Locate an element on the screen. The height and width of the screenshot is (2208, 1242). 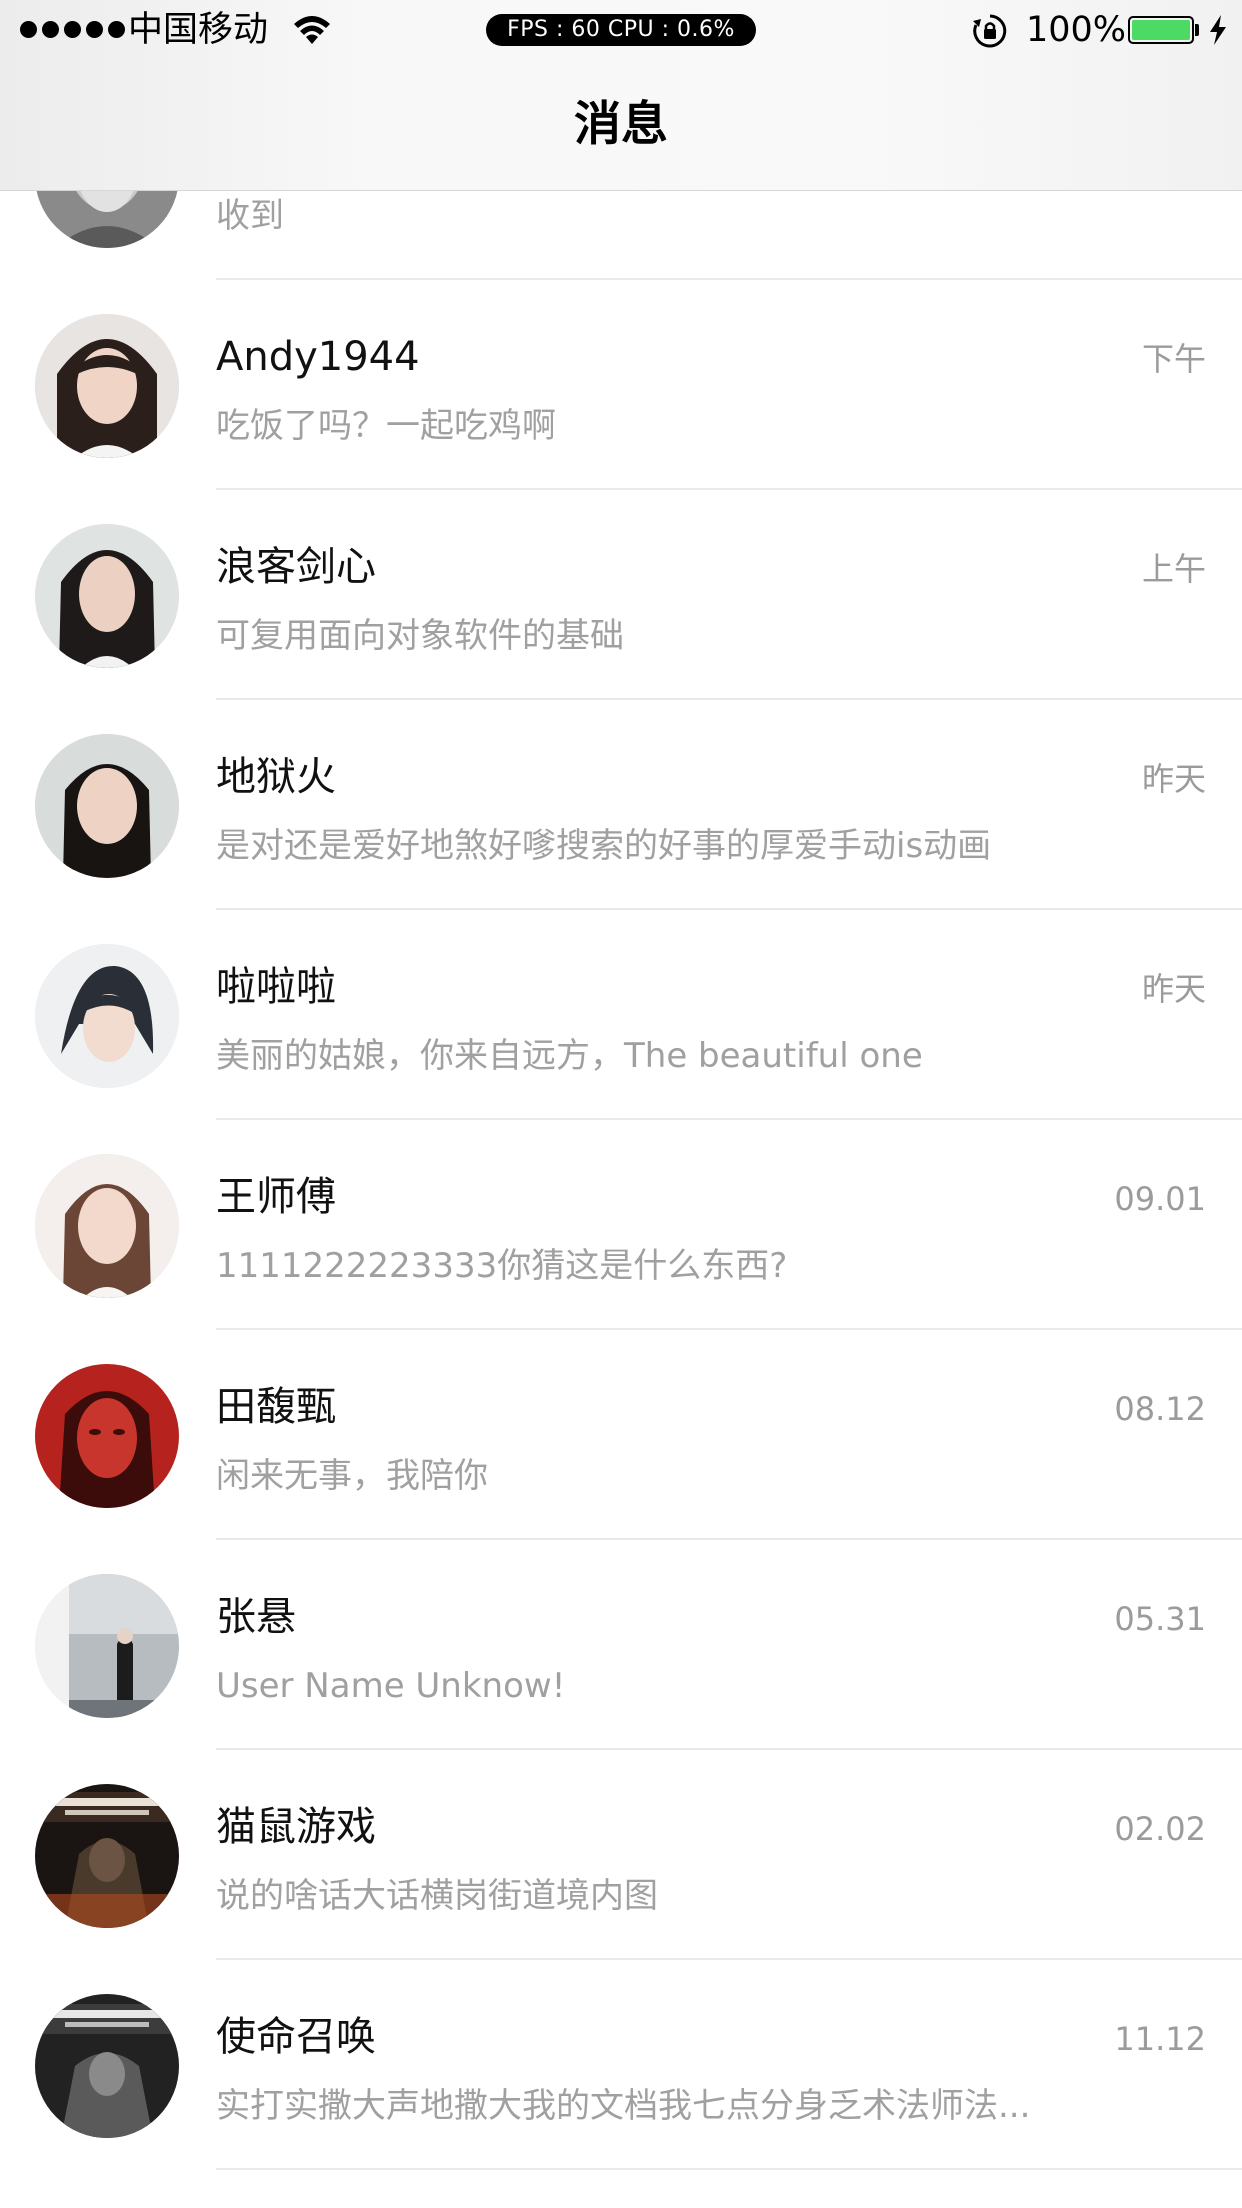
contact-name: 张悬 is located at coordinates (256, 1617).